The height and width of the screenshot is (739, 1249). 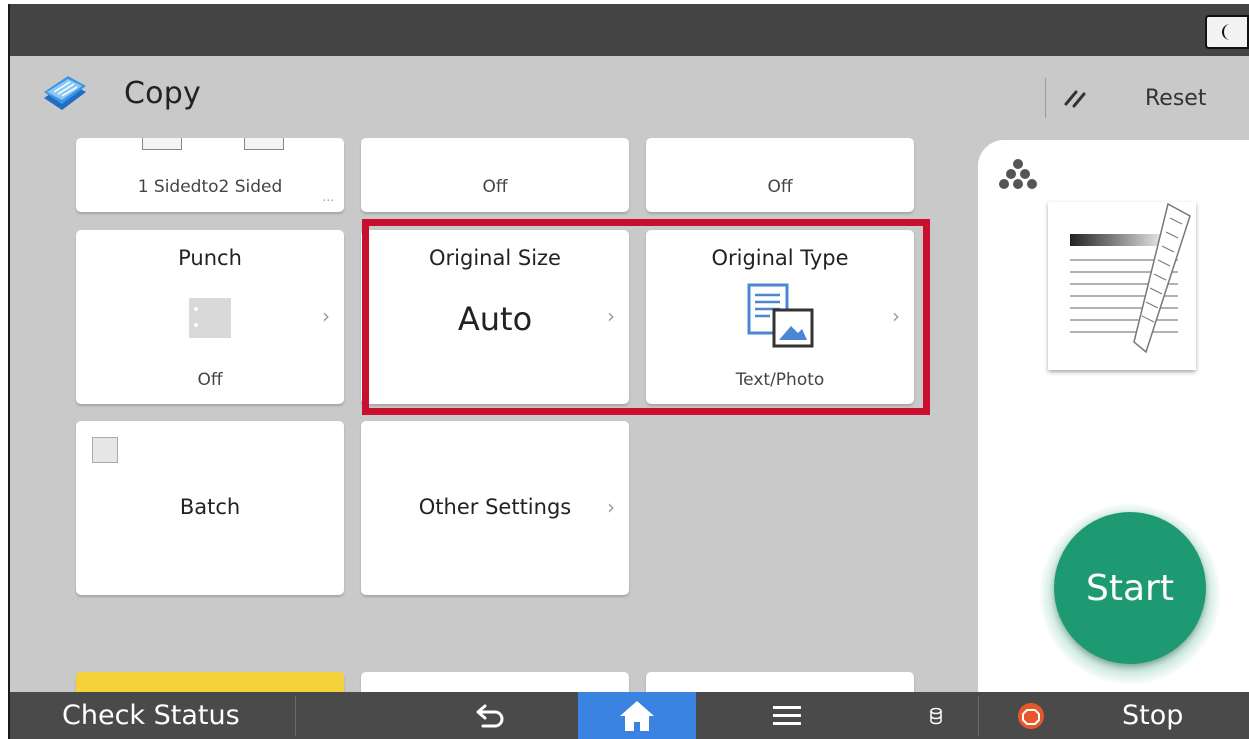 I want to click on moon-icon, so click(x=1226, y=32).